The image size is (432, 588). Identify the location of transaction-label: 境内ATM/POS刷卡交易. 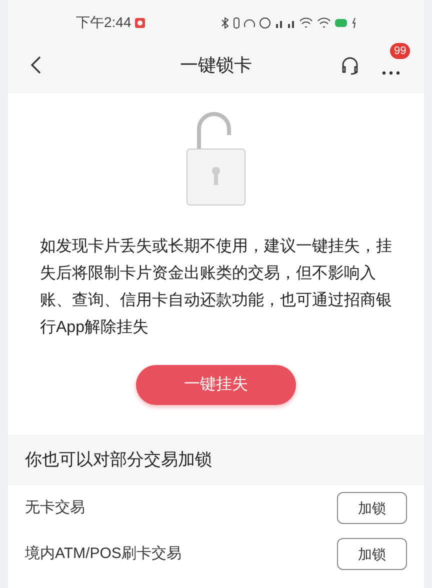
(103, 554).